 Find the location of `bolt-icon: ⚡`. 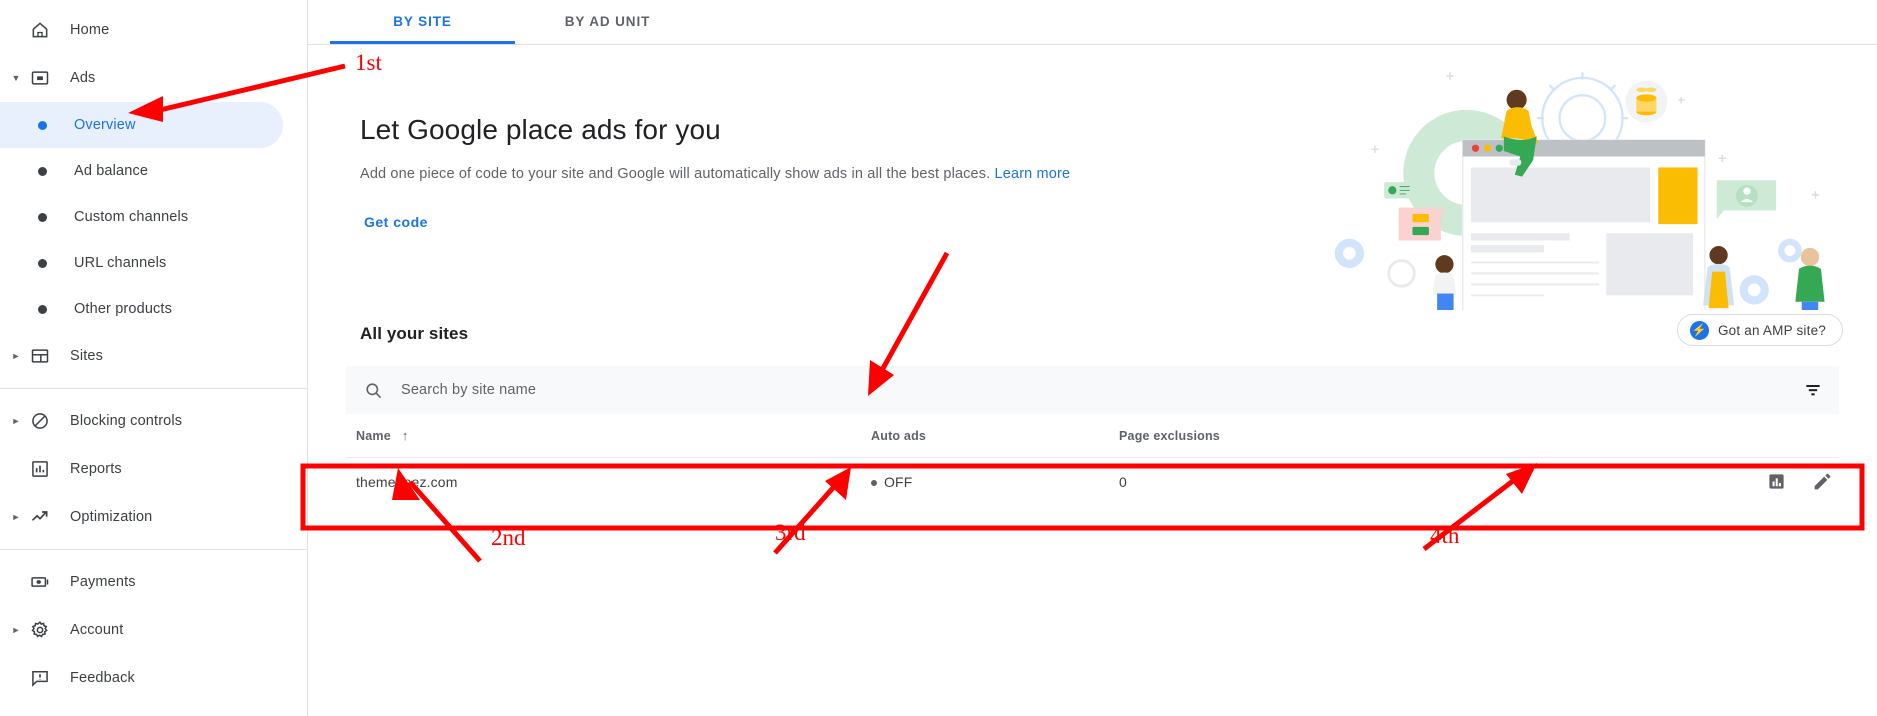

bolt-icon: ⚡ is located at coordinates (1699, 330).